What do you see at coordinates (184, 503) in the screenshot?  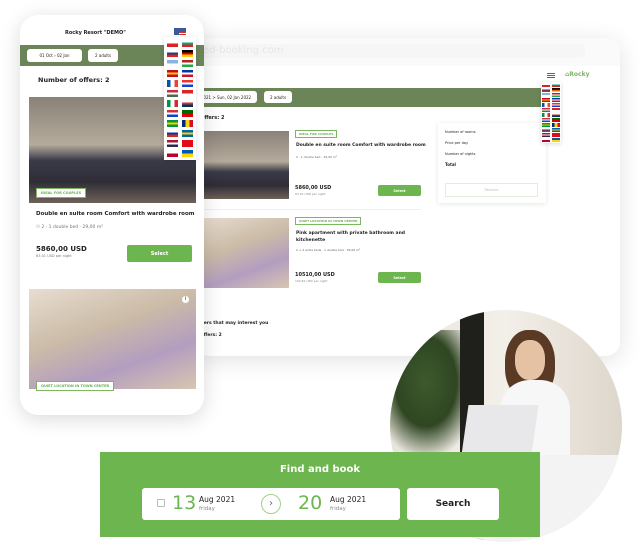 I see `from-day: 13` at bounding box center [184, 503].